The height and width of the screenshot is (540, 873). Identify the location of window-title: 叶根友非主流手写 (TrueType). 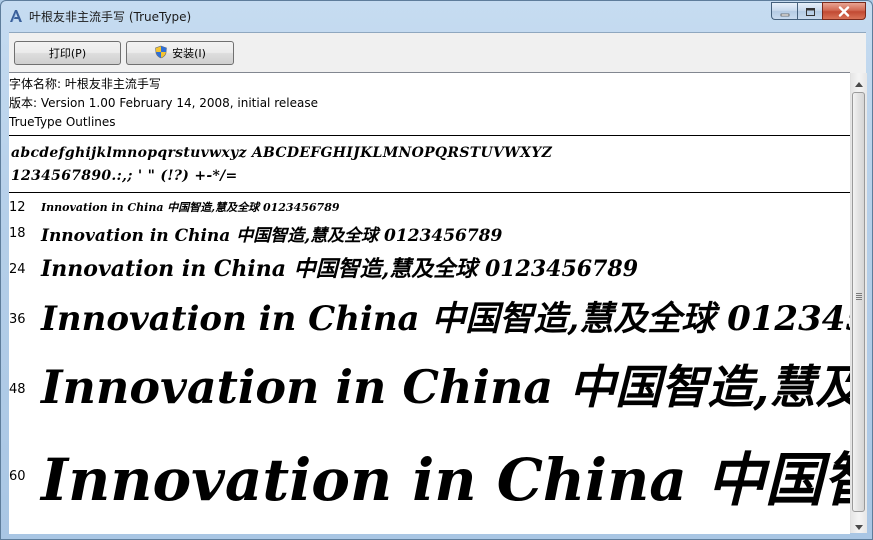
(110, 17).